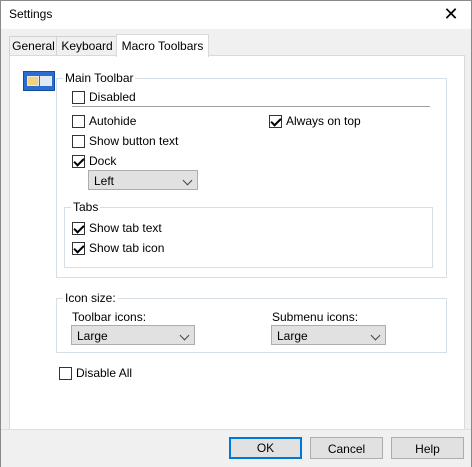 Image resolution: width=472 pixels, height=467 pixels. I want to click on show-tab-text-checkbox: Show tab text, so click(117, 228).